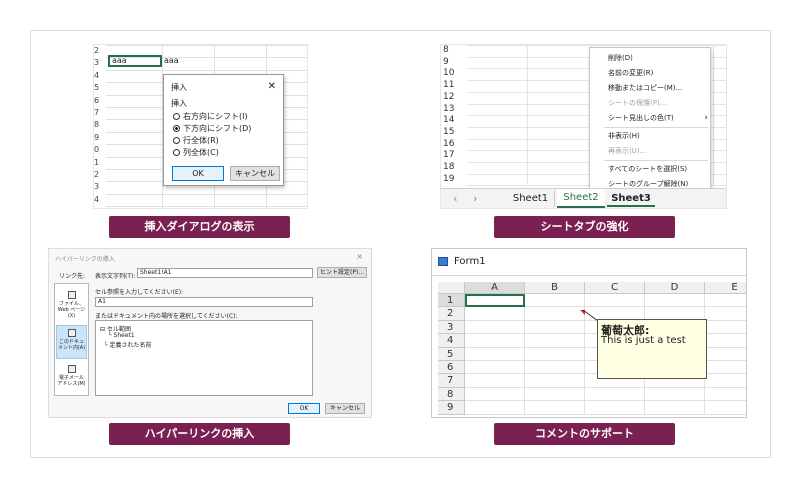 This screenshot has height=494, width=800. What do you see at coordinates (455, 74) in the screenshot?
I see `row-number: 10` at bounding box center [455, 74].